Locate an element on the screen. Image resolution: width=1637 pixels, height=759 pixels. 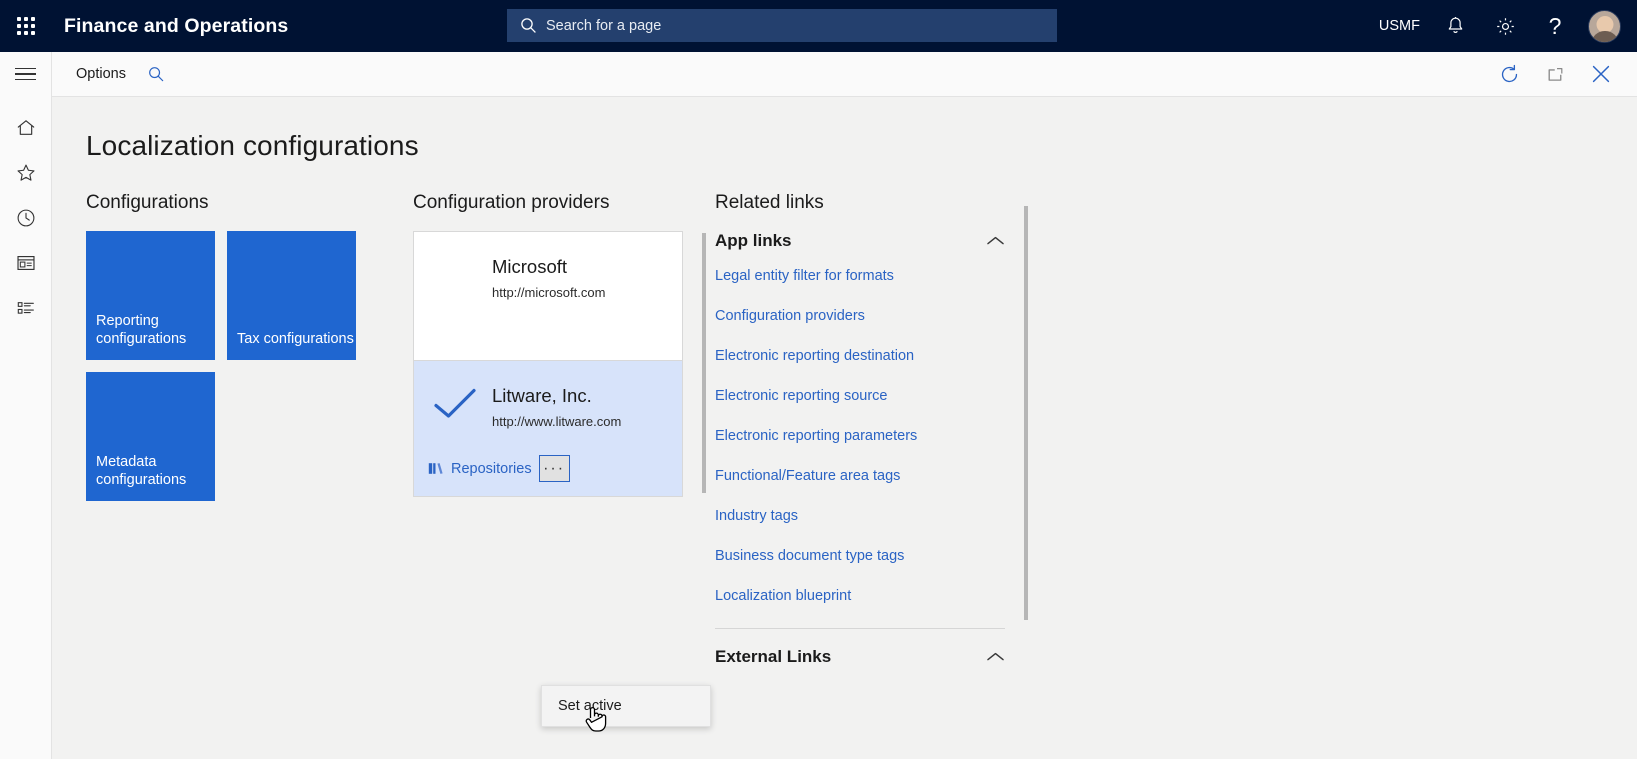
repositories-button: Repositories is located at coordinates (480, 469).